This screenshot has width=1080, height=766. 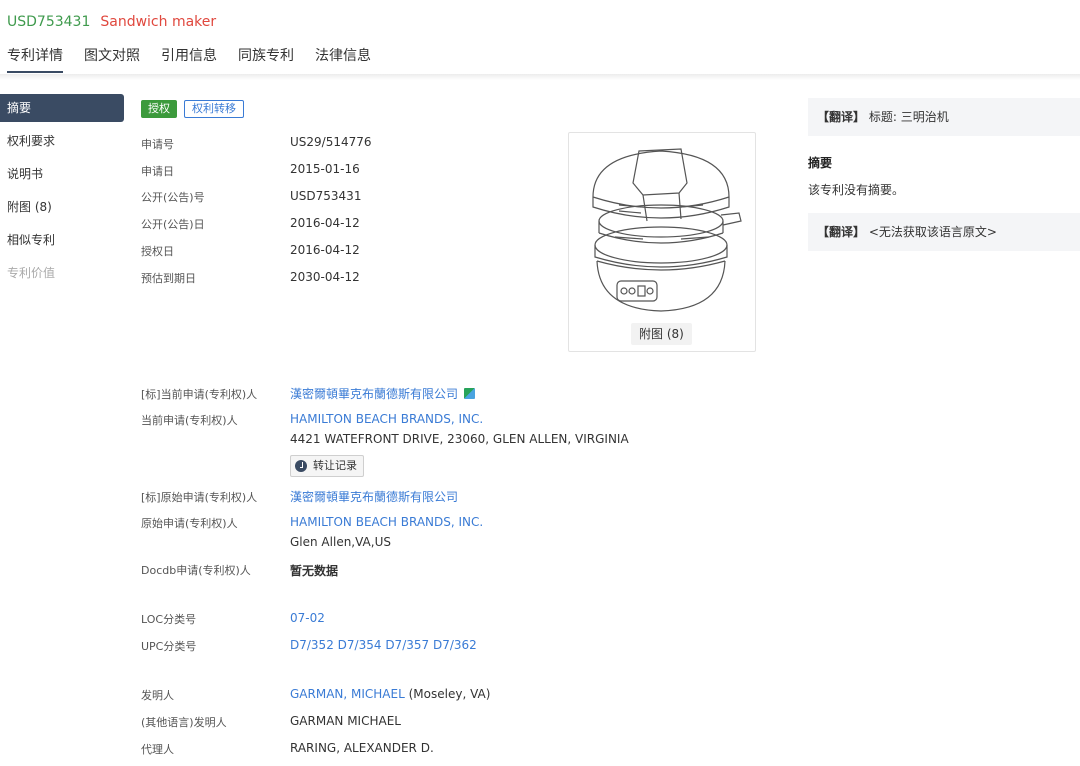 I want to click on inventor-label: 发明人, so click(x=157, y=695).